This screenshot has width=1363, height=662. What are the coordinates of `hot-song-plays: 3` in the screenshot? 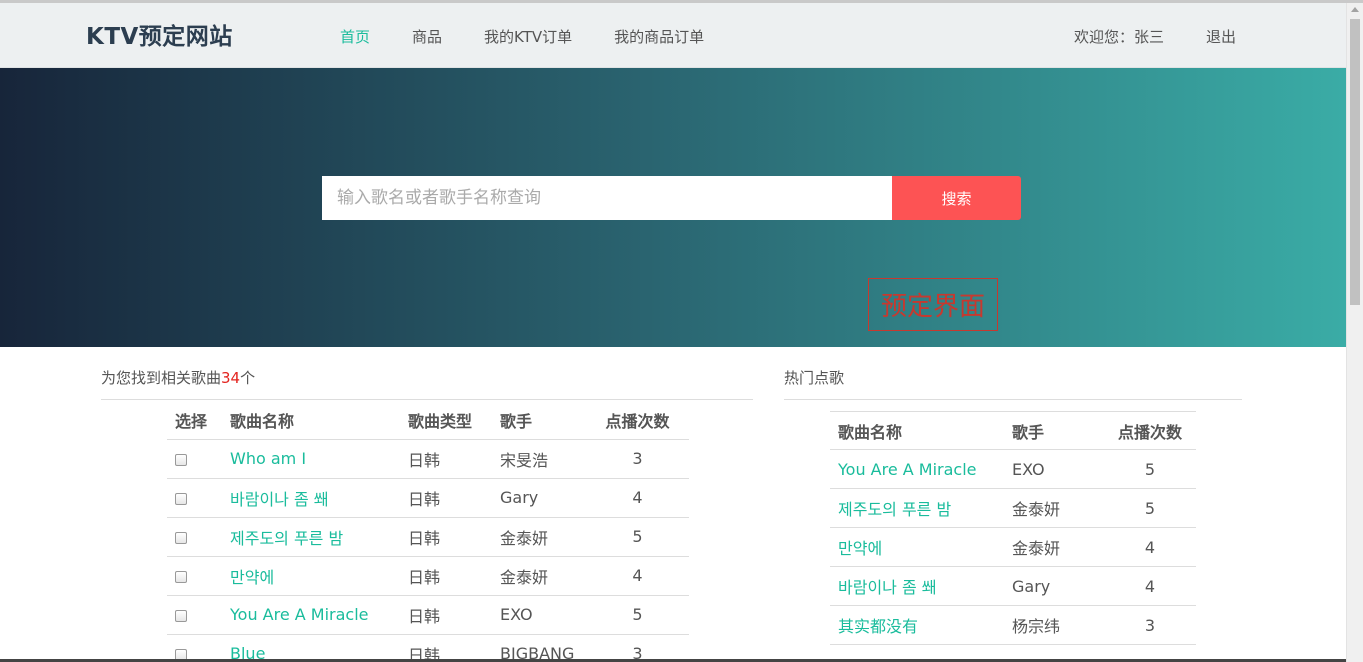 It's located at (1150, 625).